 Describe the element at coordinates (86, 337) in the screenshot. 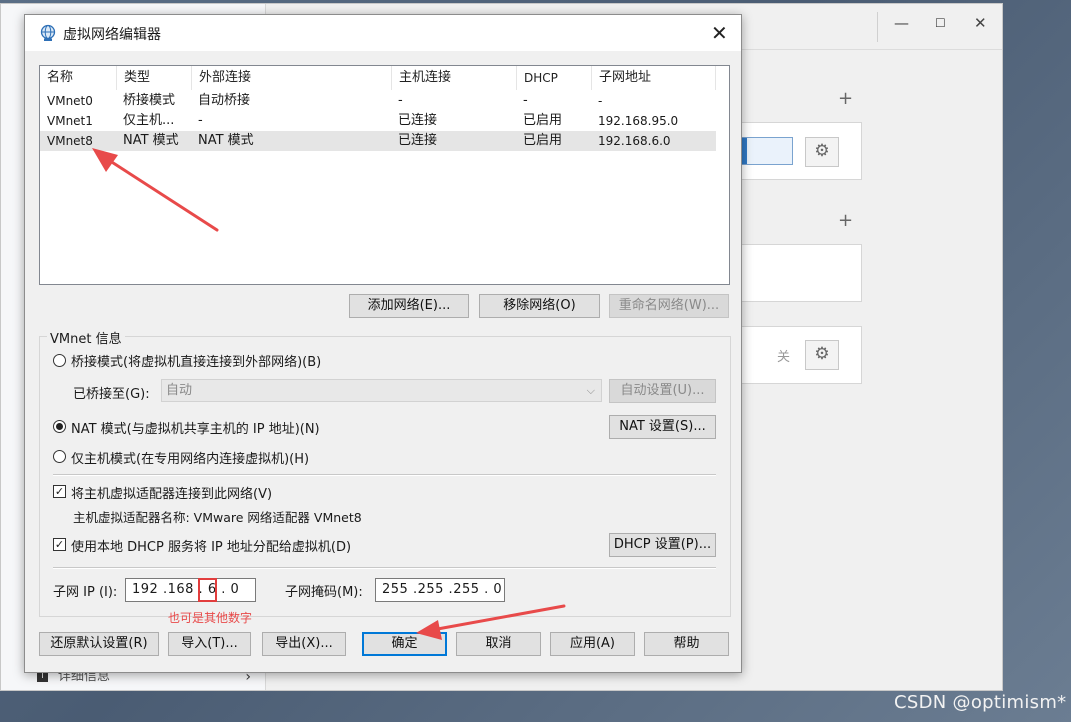

I see `vmnet-info-label: VMnet 信息` at that location.